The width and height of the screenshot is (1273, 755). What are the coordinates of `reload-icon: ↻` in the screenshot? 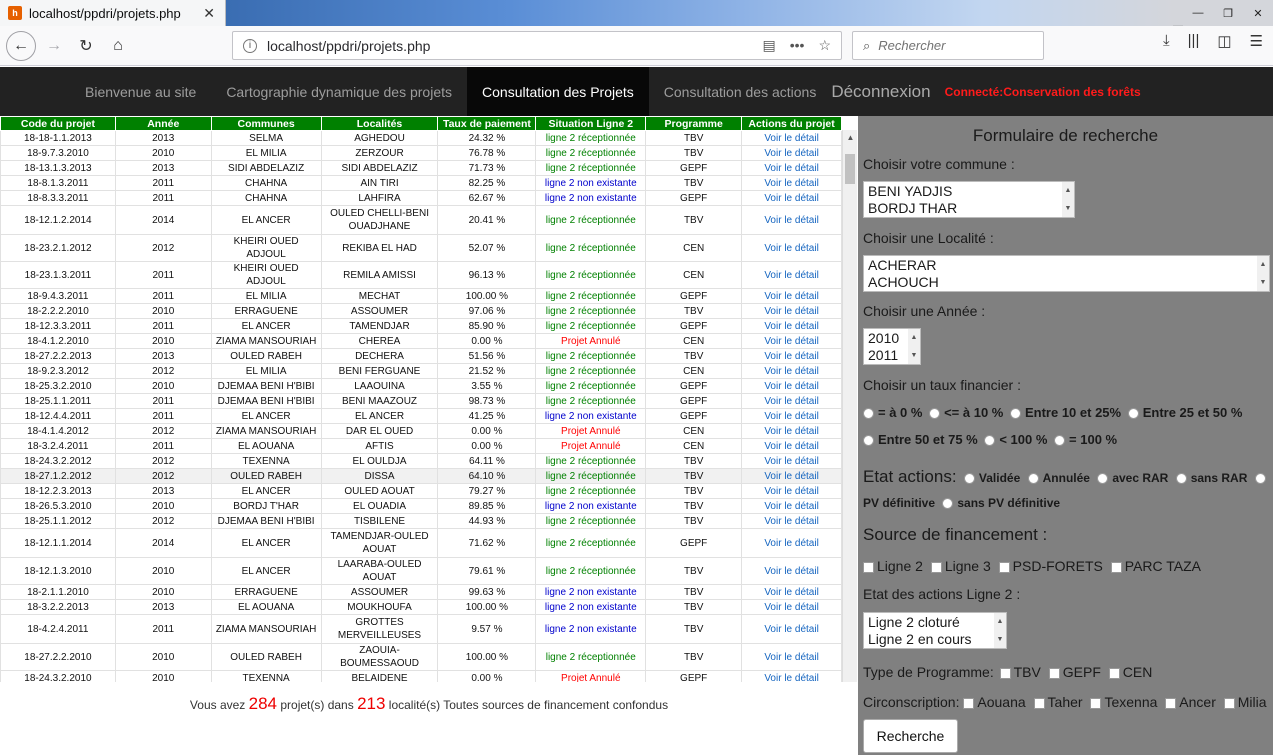 It's located at (86, 46).